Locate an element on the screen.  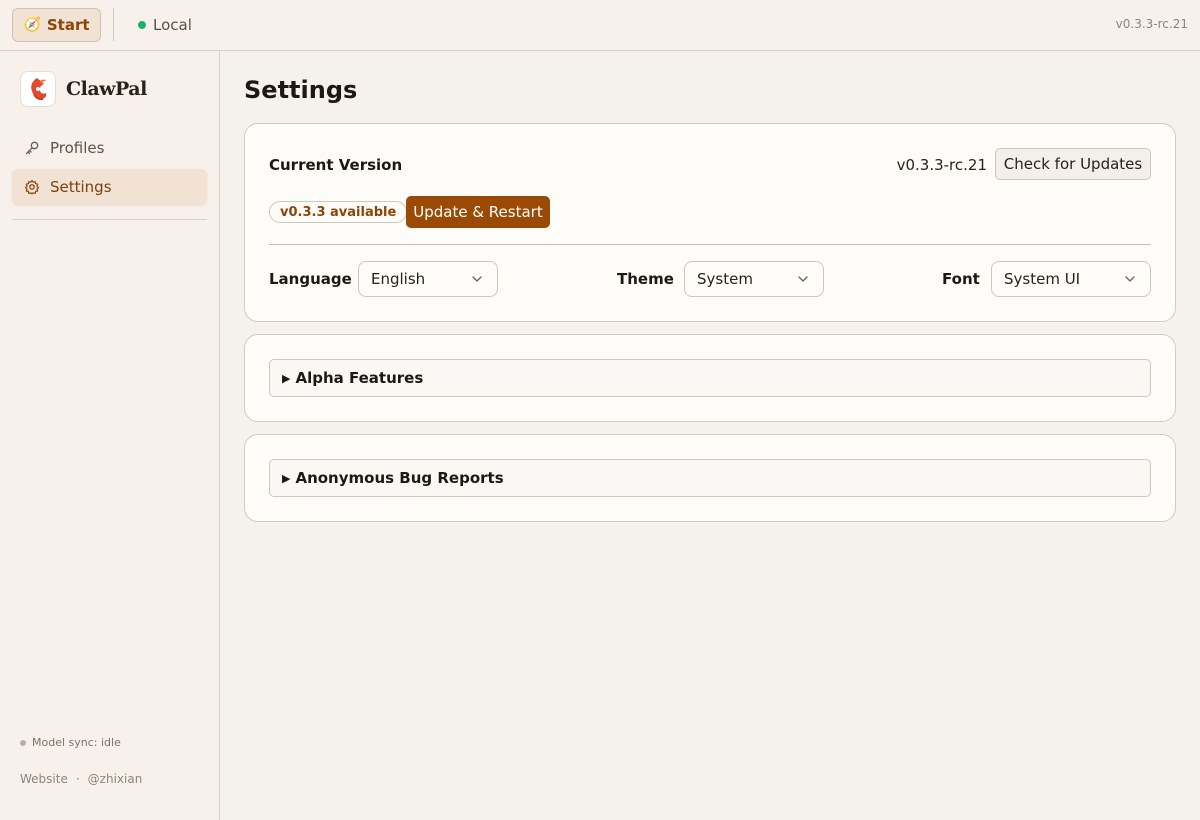
language-label: Language is located at coordinates (310, 279).